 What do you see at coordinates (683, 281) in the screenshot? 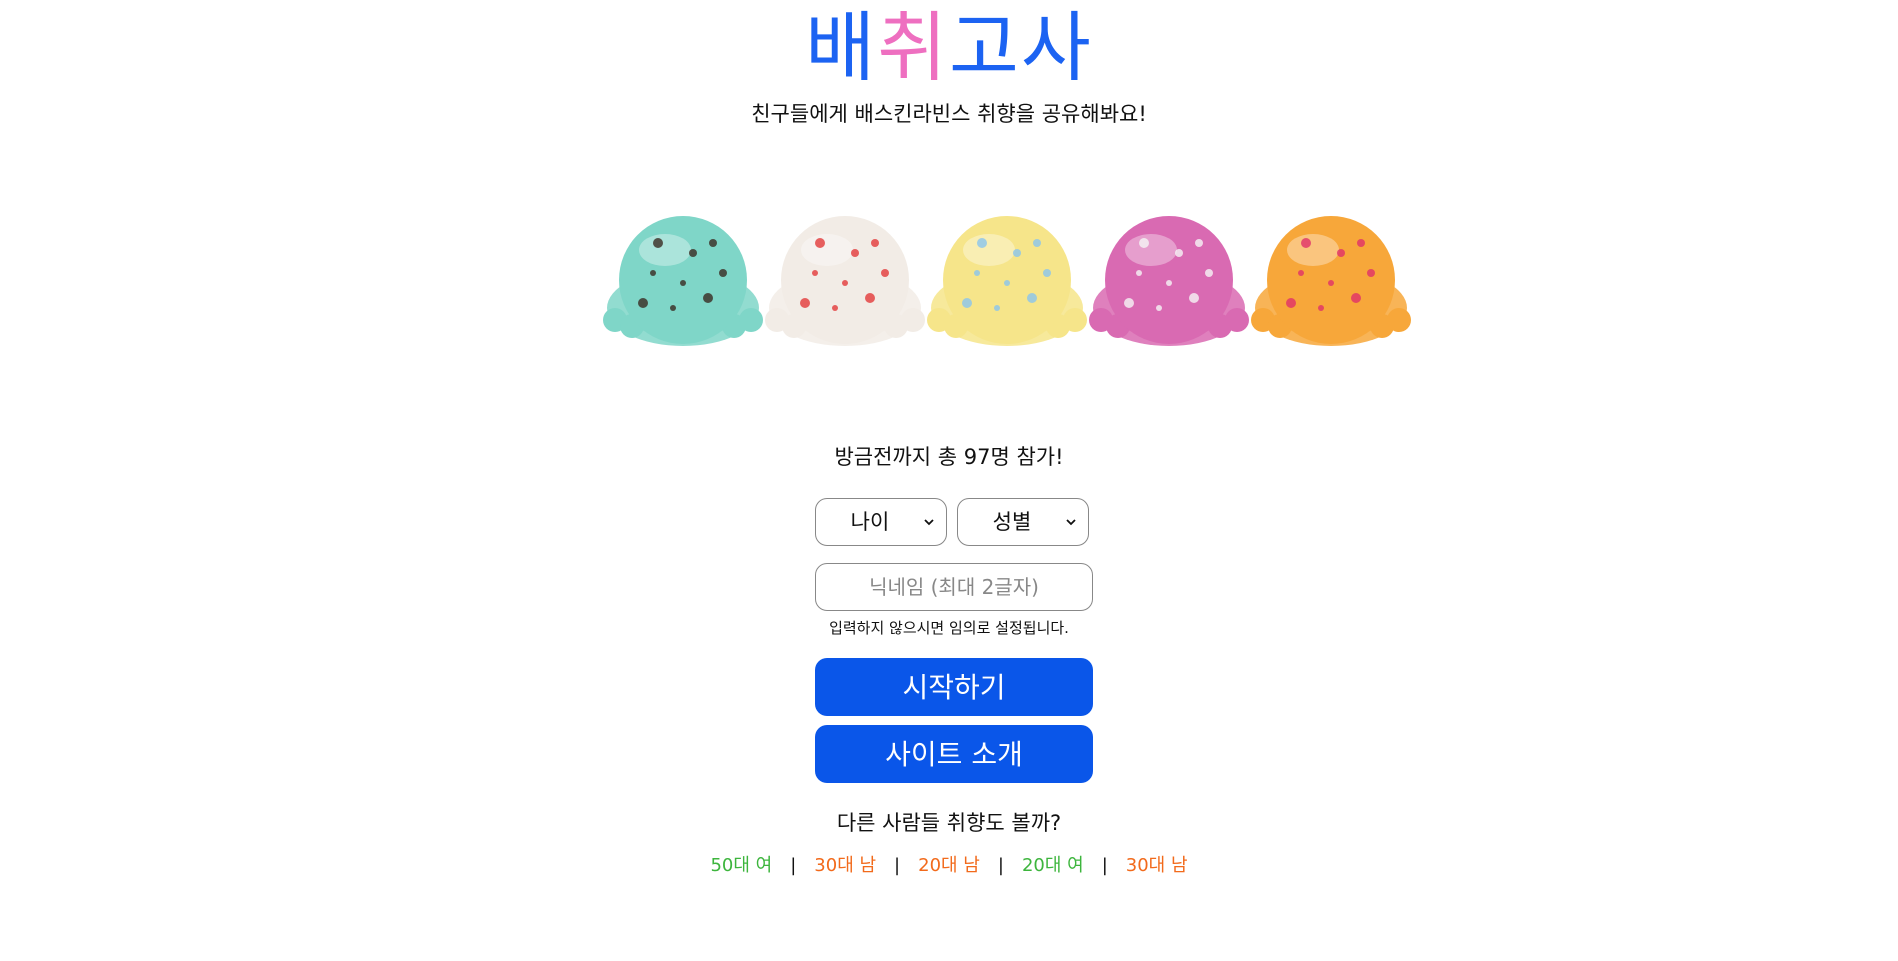
I see `mint-choco-scoop-icon` at bounding box center [683, 281].